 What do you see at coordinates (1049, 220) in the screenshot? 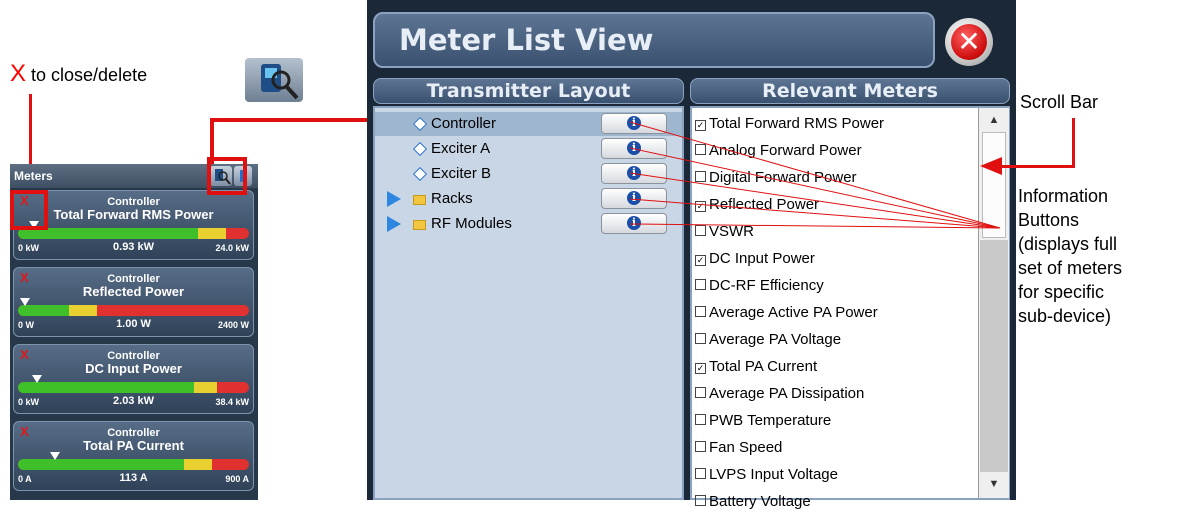
I see `info-annotation-line: Buttons` at bounding box center [1049, 220].